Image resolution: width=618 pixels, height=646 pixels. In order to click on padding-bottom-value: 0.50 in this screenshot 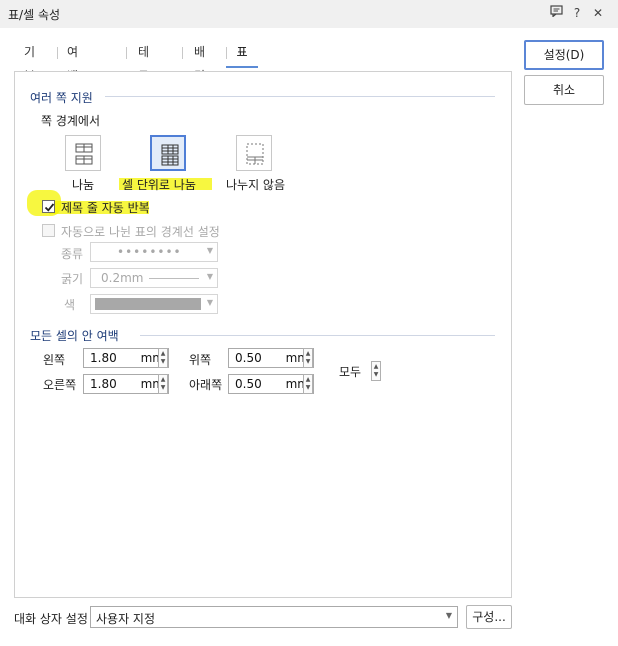, I will do `click(248, 384)`.